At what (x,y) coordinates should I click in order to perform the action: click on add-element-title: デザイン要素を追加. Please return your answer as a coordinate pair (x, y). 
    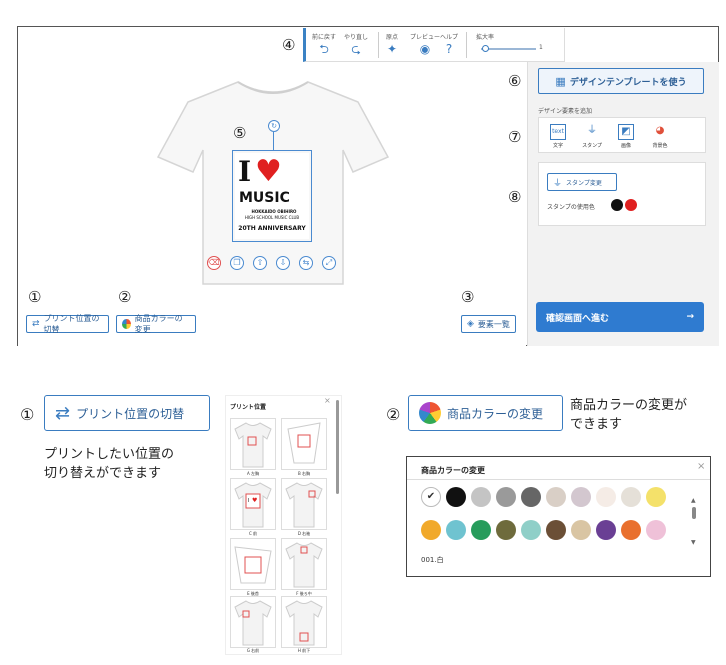
    Looking at the image, I should click on (565, 111).